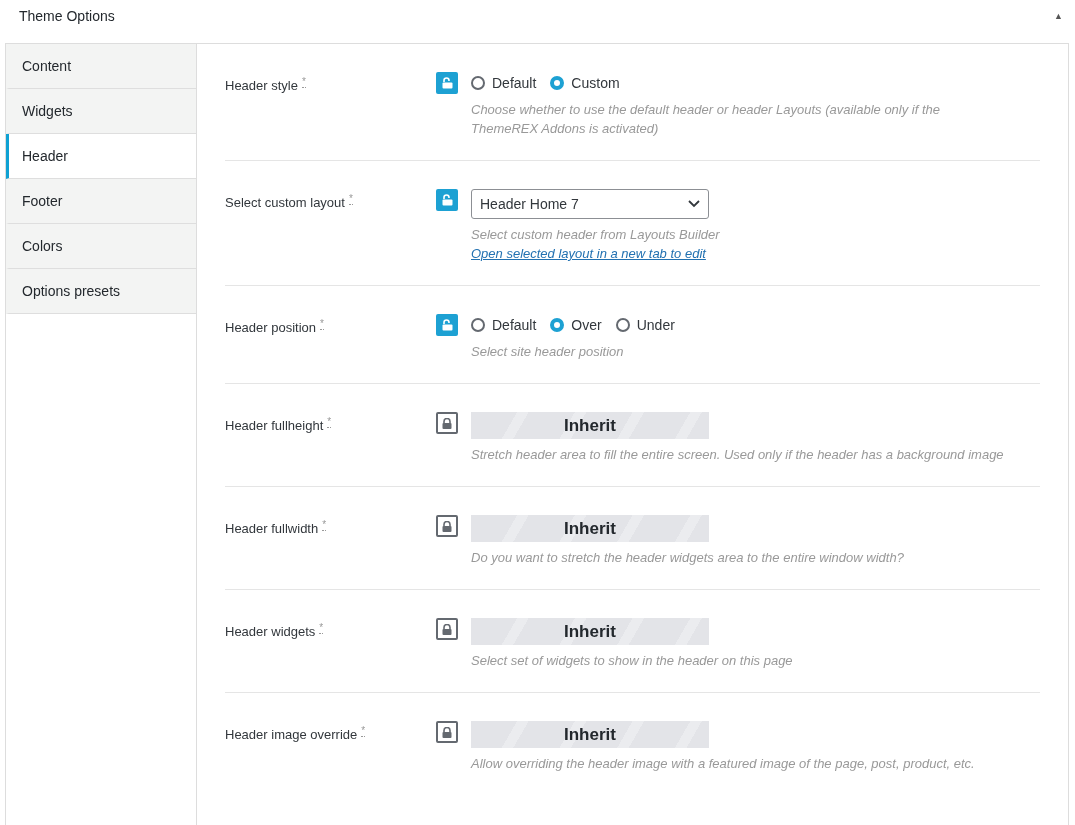 Image resolution: width=1075 pixels, height=825 pixels. What do you see at coordinates (101, 246) in the screenshot?
I see `sidebar-tab: Colors` at bounding box center [101, 246].